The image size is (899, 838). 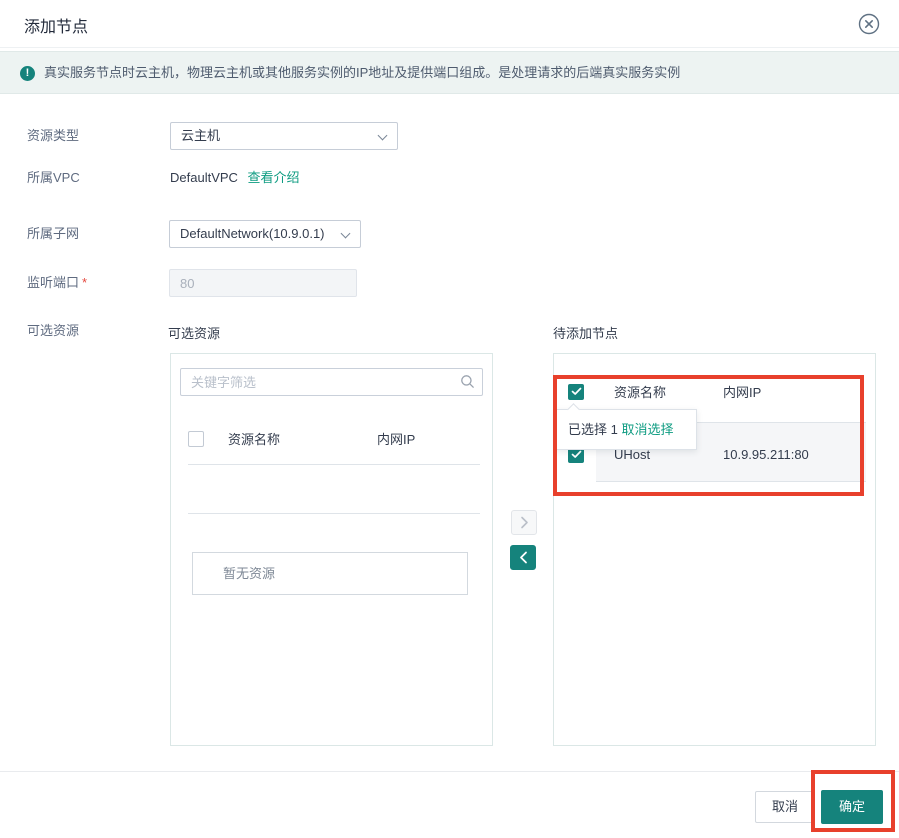 I want to click on footer-divider, so click(x=449, y=771).